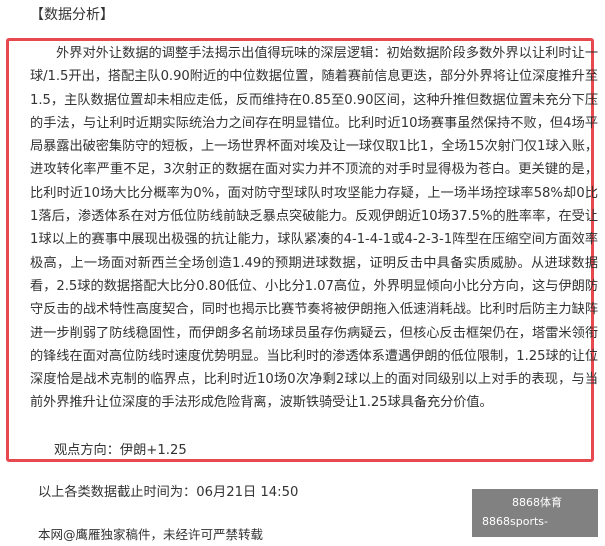  I want to click on copyright-notice: 本网@鹰雁独家稿件，未经许可严禁转载, so click(151, 534).